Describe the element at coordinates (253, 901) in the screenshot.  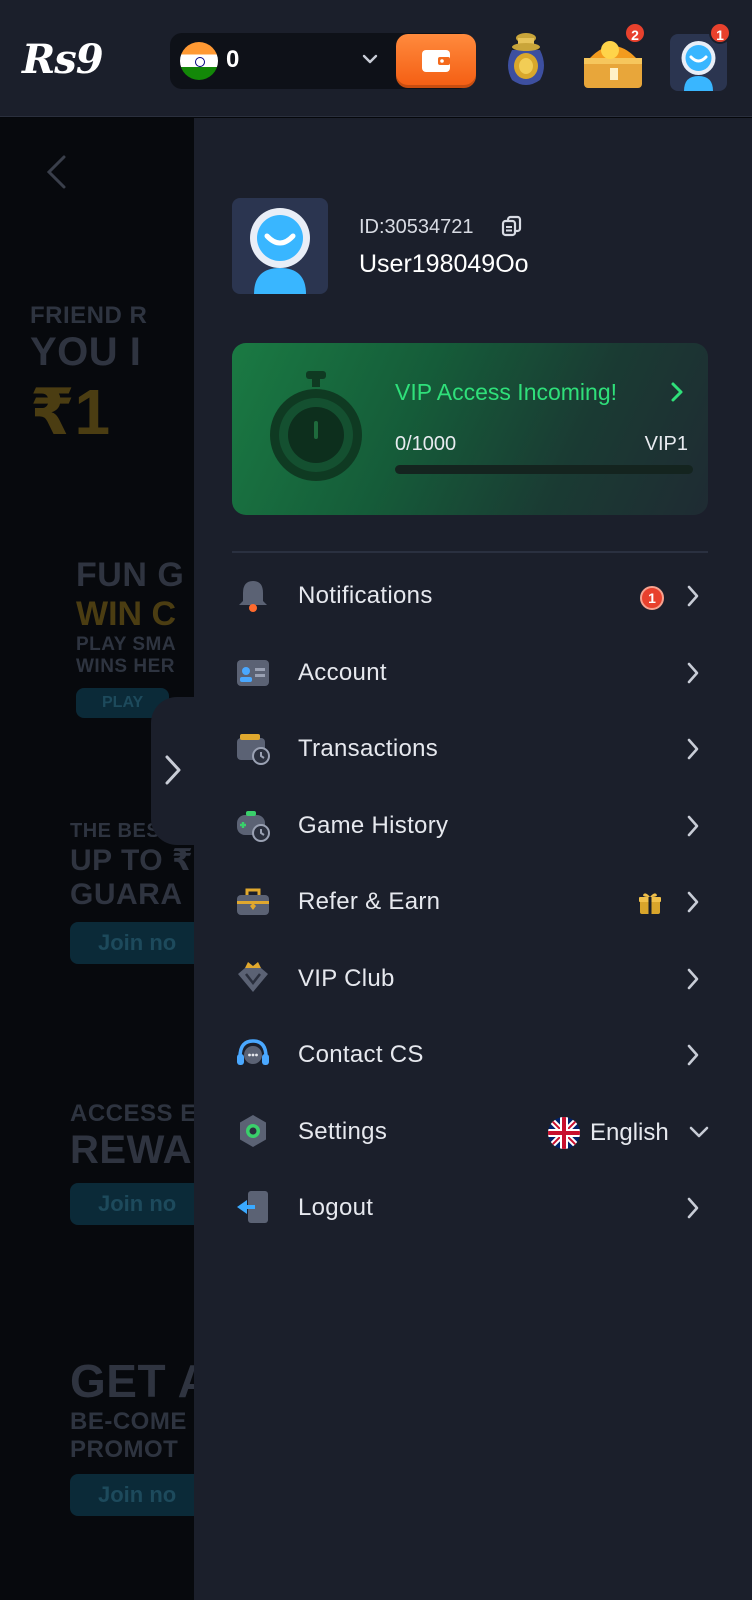
I see `briefcase-icon` at that location.